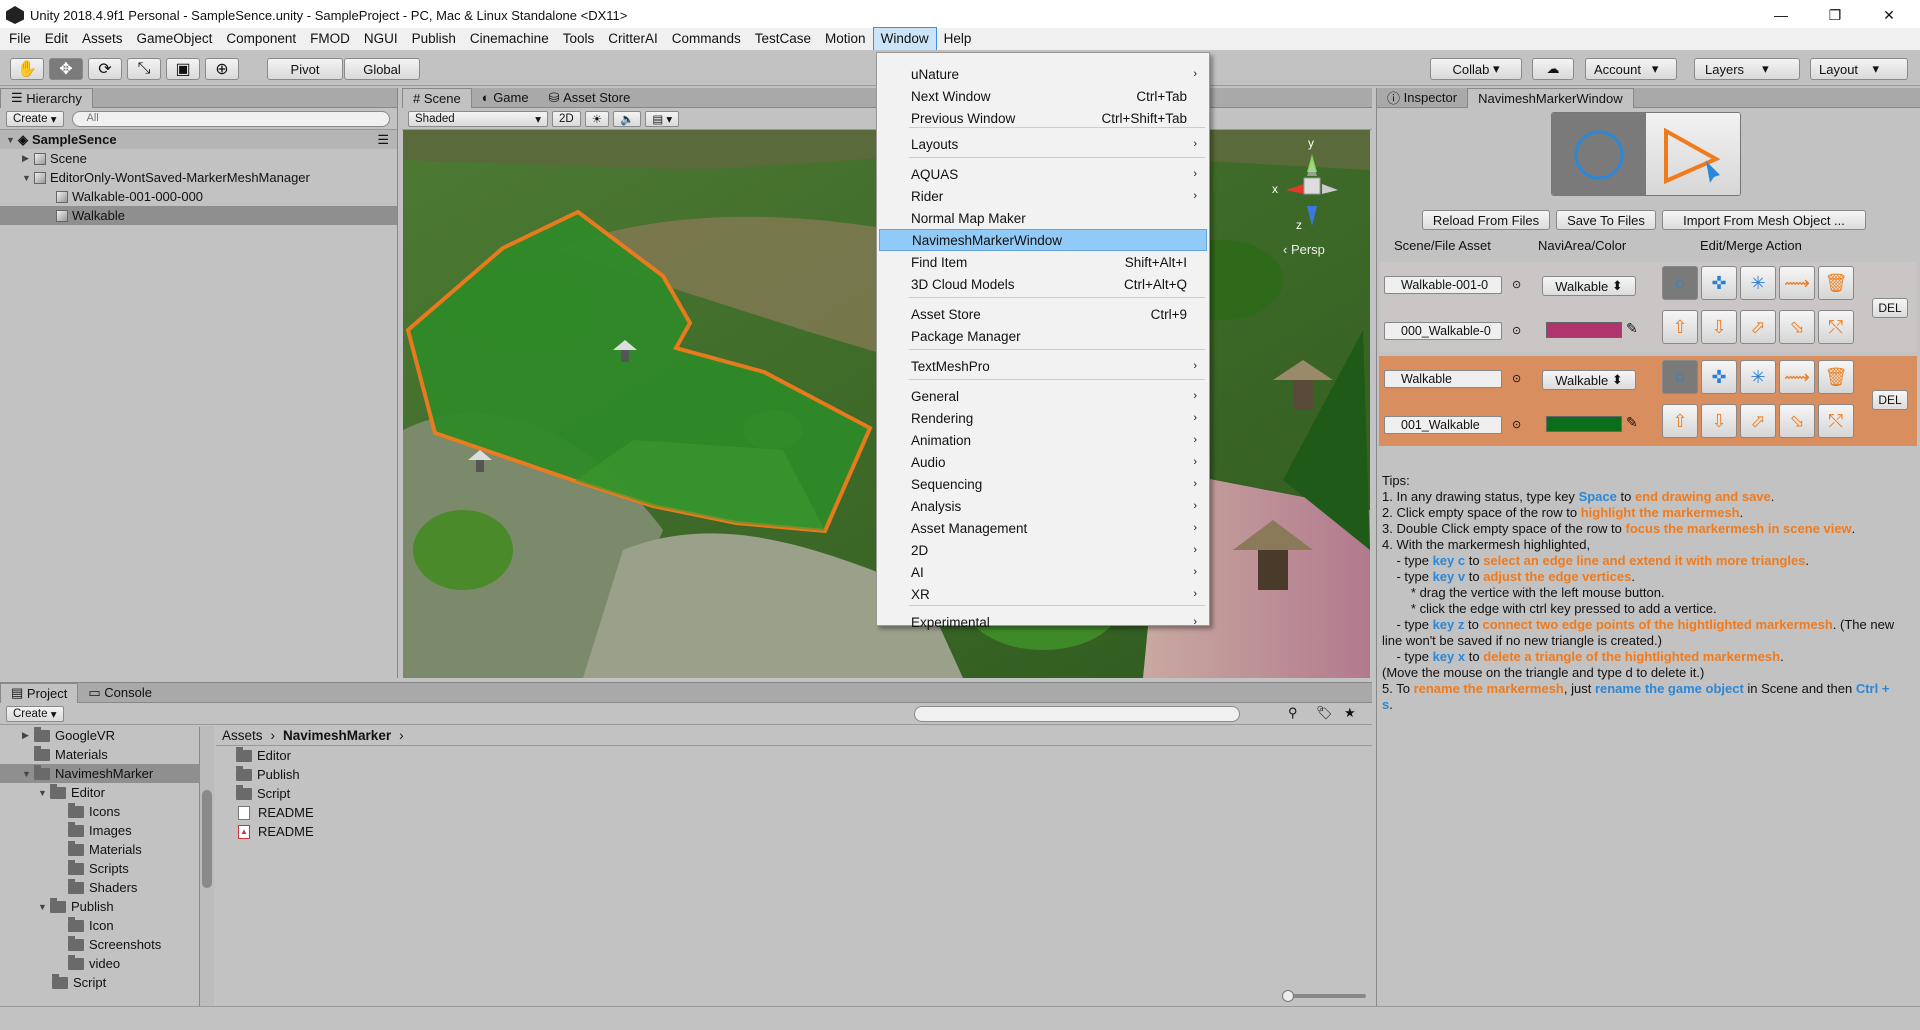  Describe the element at coordinates (1304, 249) in the screenshot. I see `perspective-label: ‹ Persp` at that location.